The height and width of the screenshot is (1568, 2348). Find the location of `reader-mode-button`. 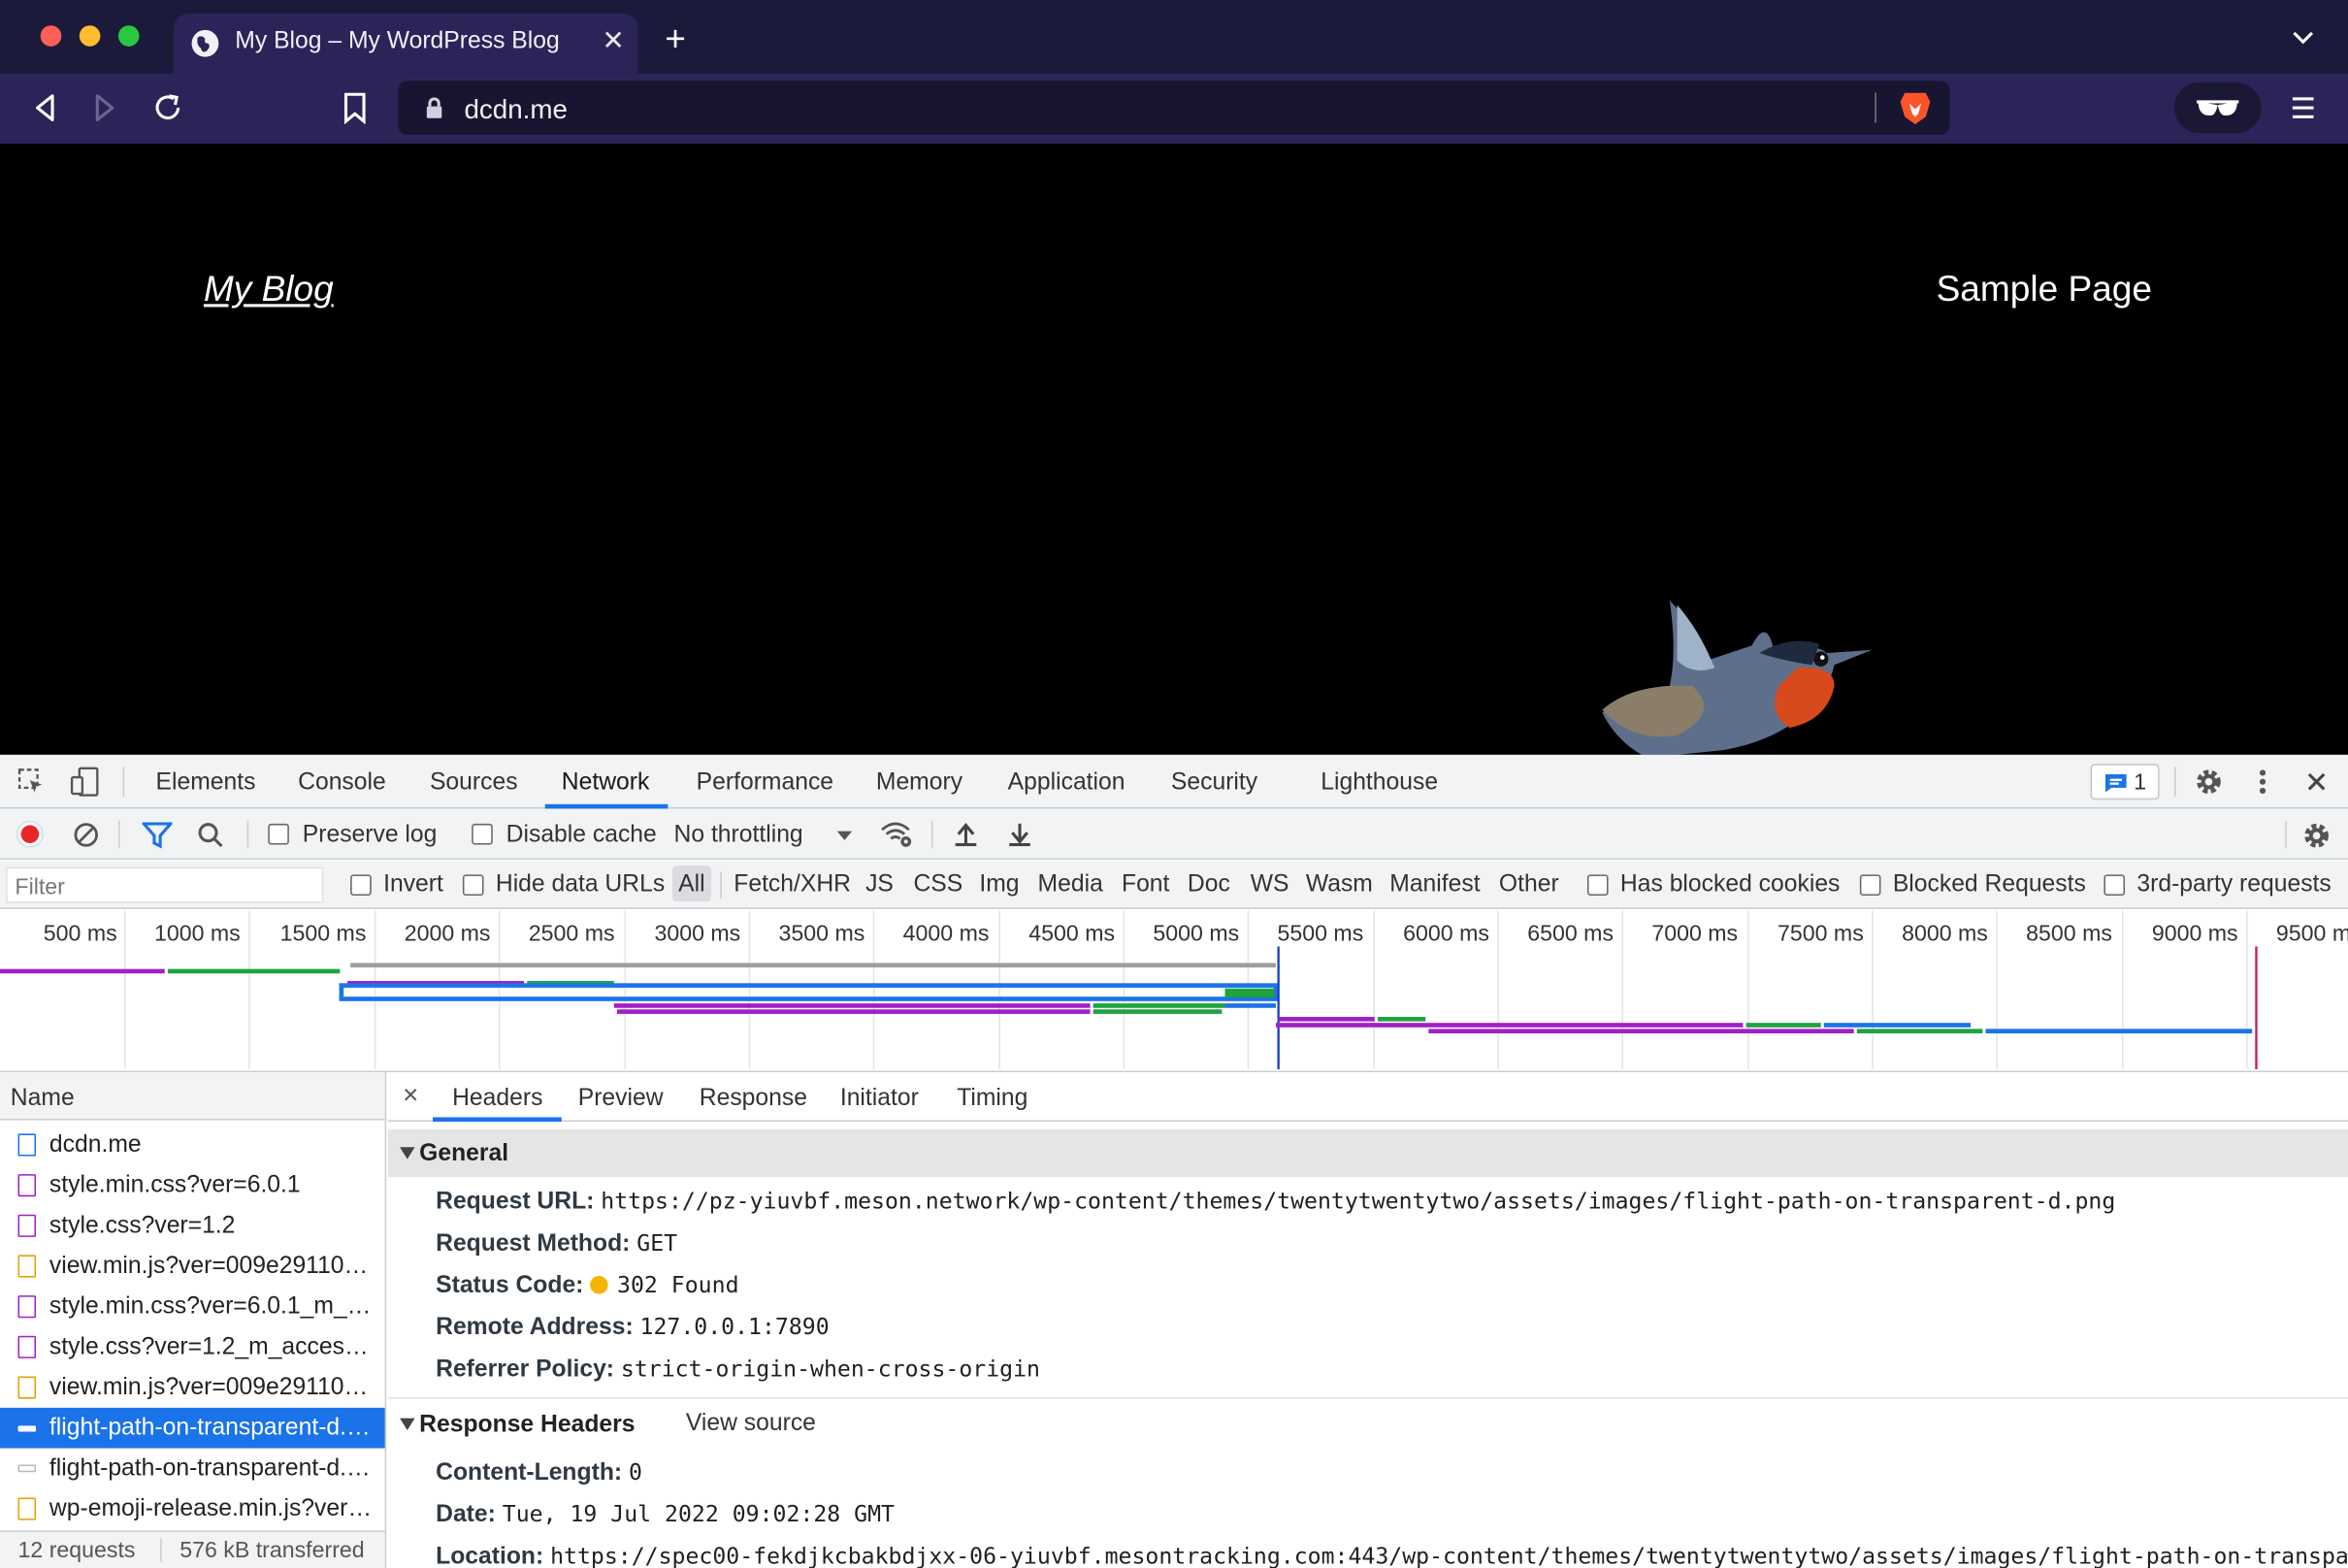

reader-mode-button is located at coordinates (2217, 108).